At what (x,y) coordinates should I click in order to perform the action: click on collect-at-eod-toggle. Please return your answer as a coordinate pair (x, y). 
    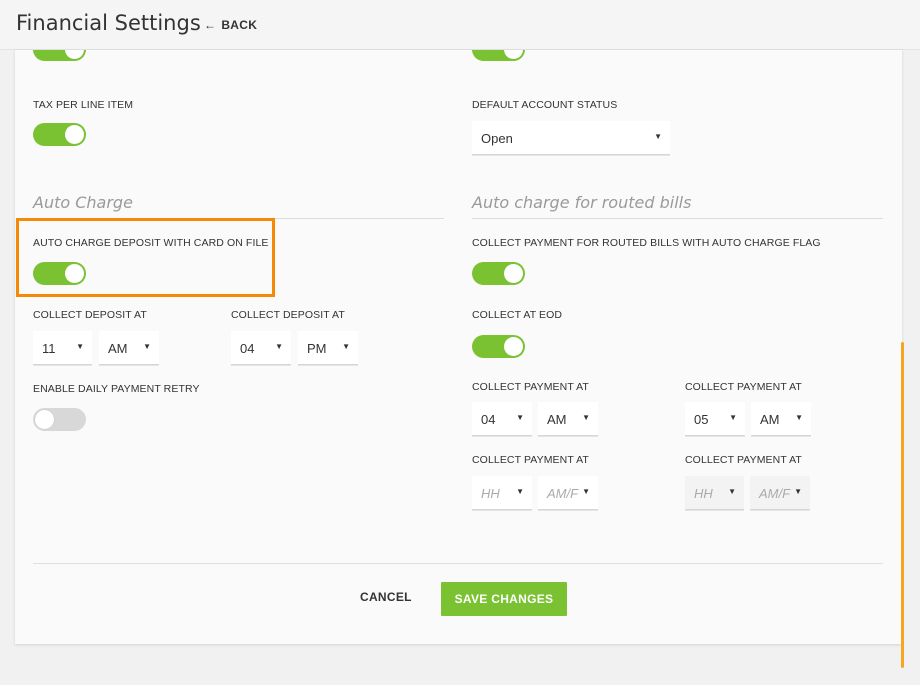
    Looking at the image, I should click on (498, 346).